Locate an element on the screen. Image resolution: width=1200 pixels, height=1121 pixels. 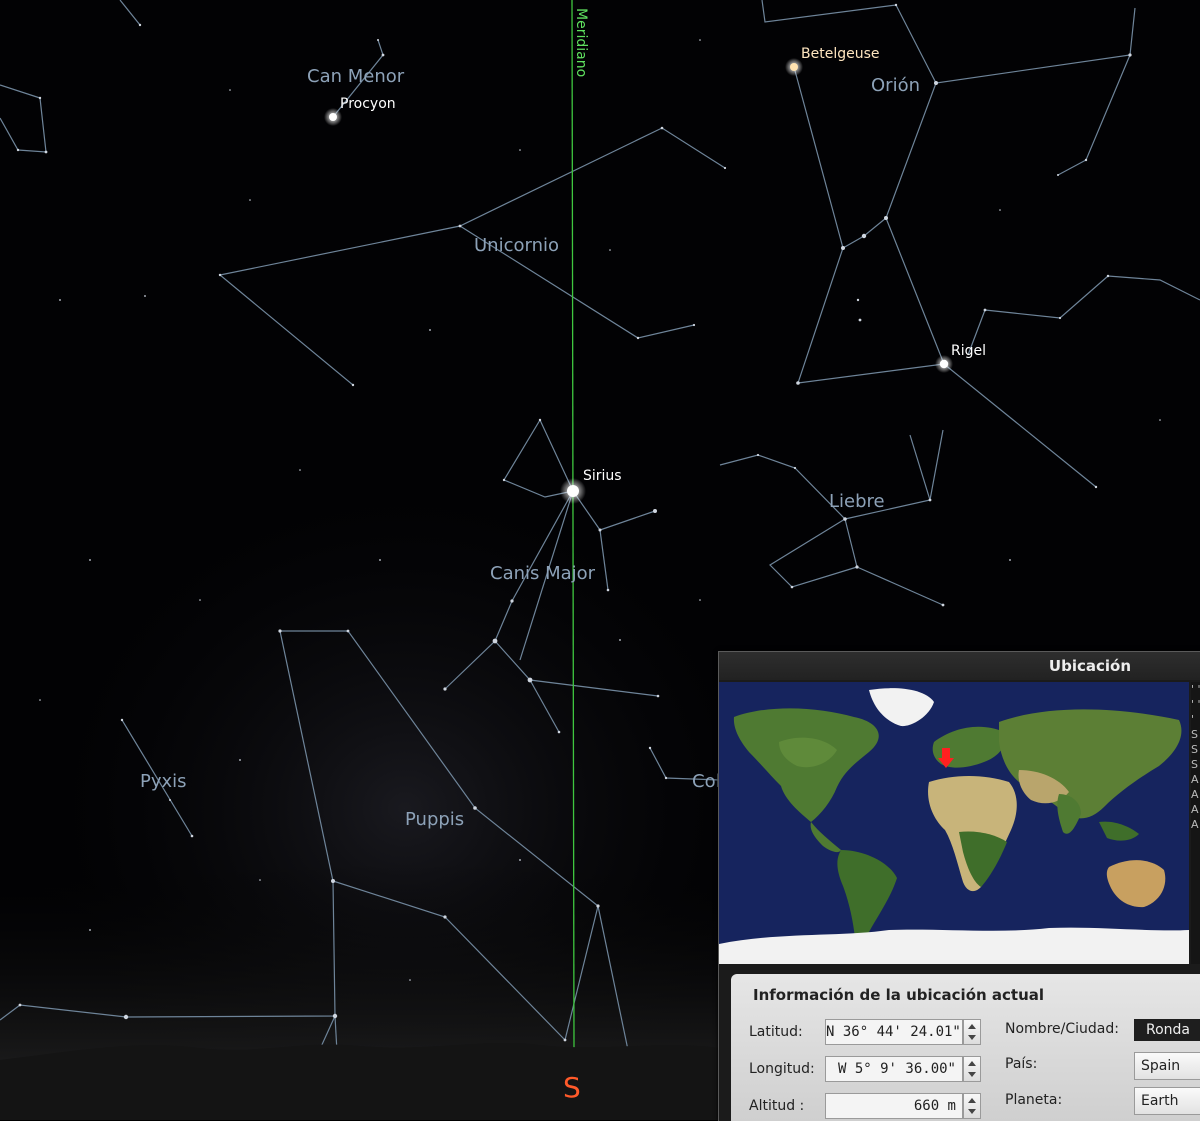
constellation-label-can-menor: Can Menor is located at coordinates (356, 76).